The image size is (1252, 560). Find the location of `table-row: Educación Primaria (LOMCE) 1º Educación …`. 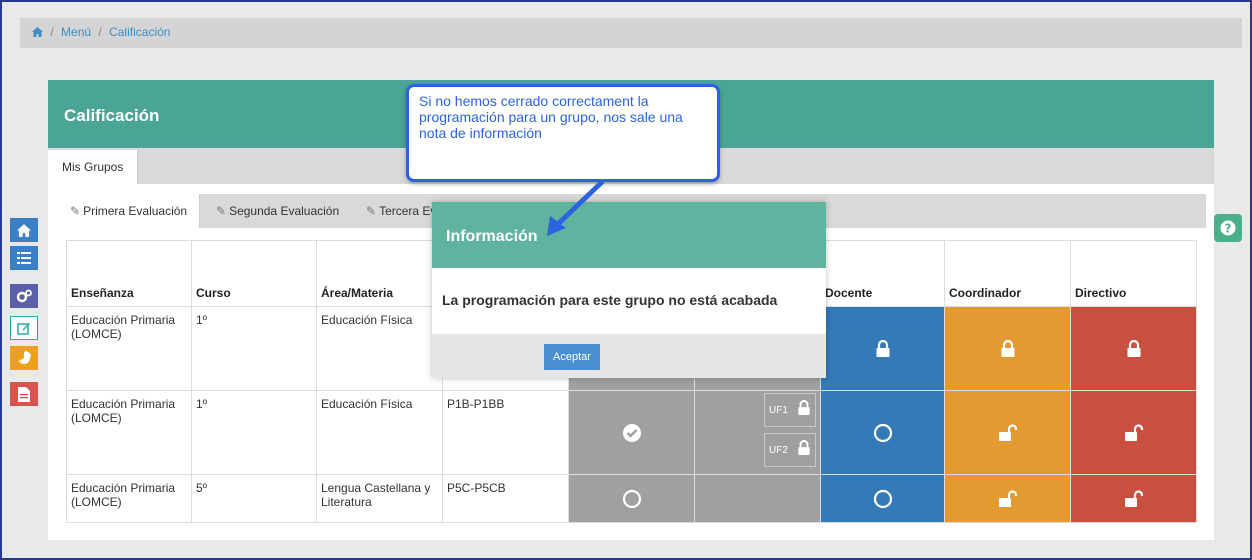

table-row: Educación Primaria (LOMCE) 1º Educación … is located at coordinates (631, 432).